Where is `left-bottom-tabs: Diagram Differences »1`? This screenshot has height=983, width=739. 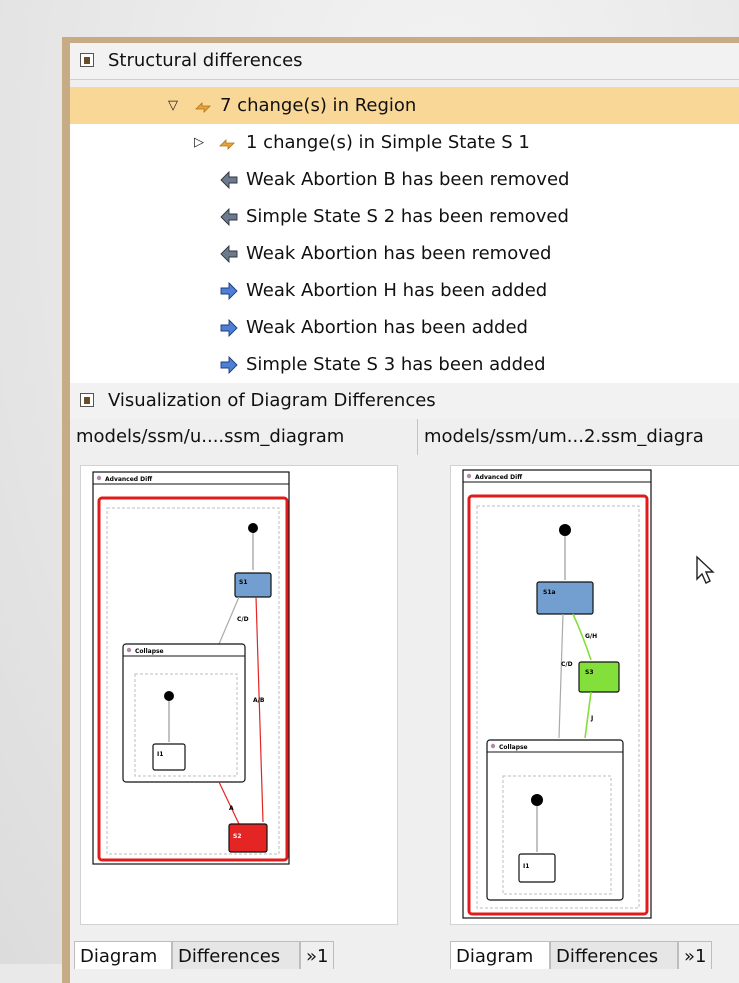 left-bottom-tabs: Diagram Differences »1 is located at coordinates (239, 955).